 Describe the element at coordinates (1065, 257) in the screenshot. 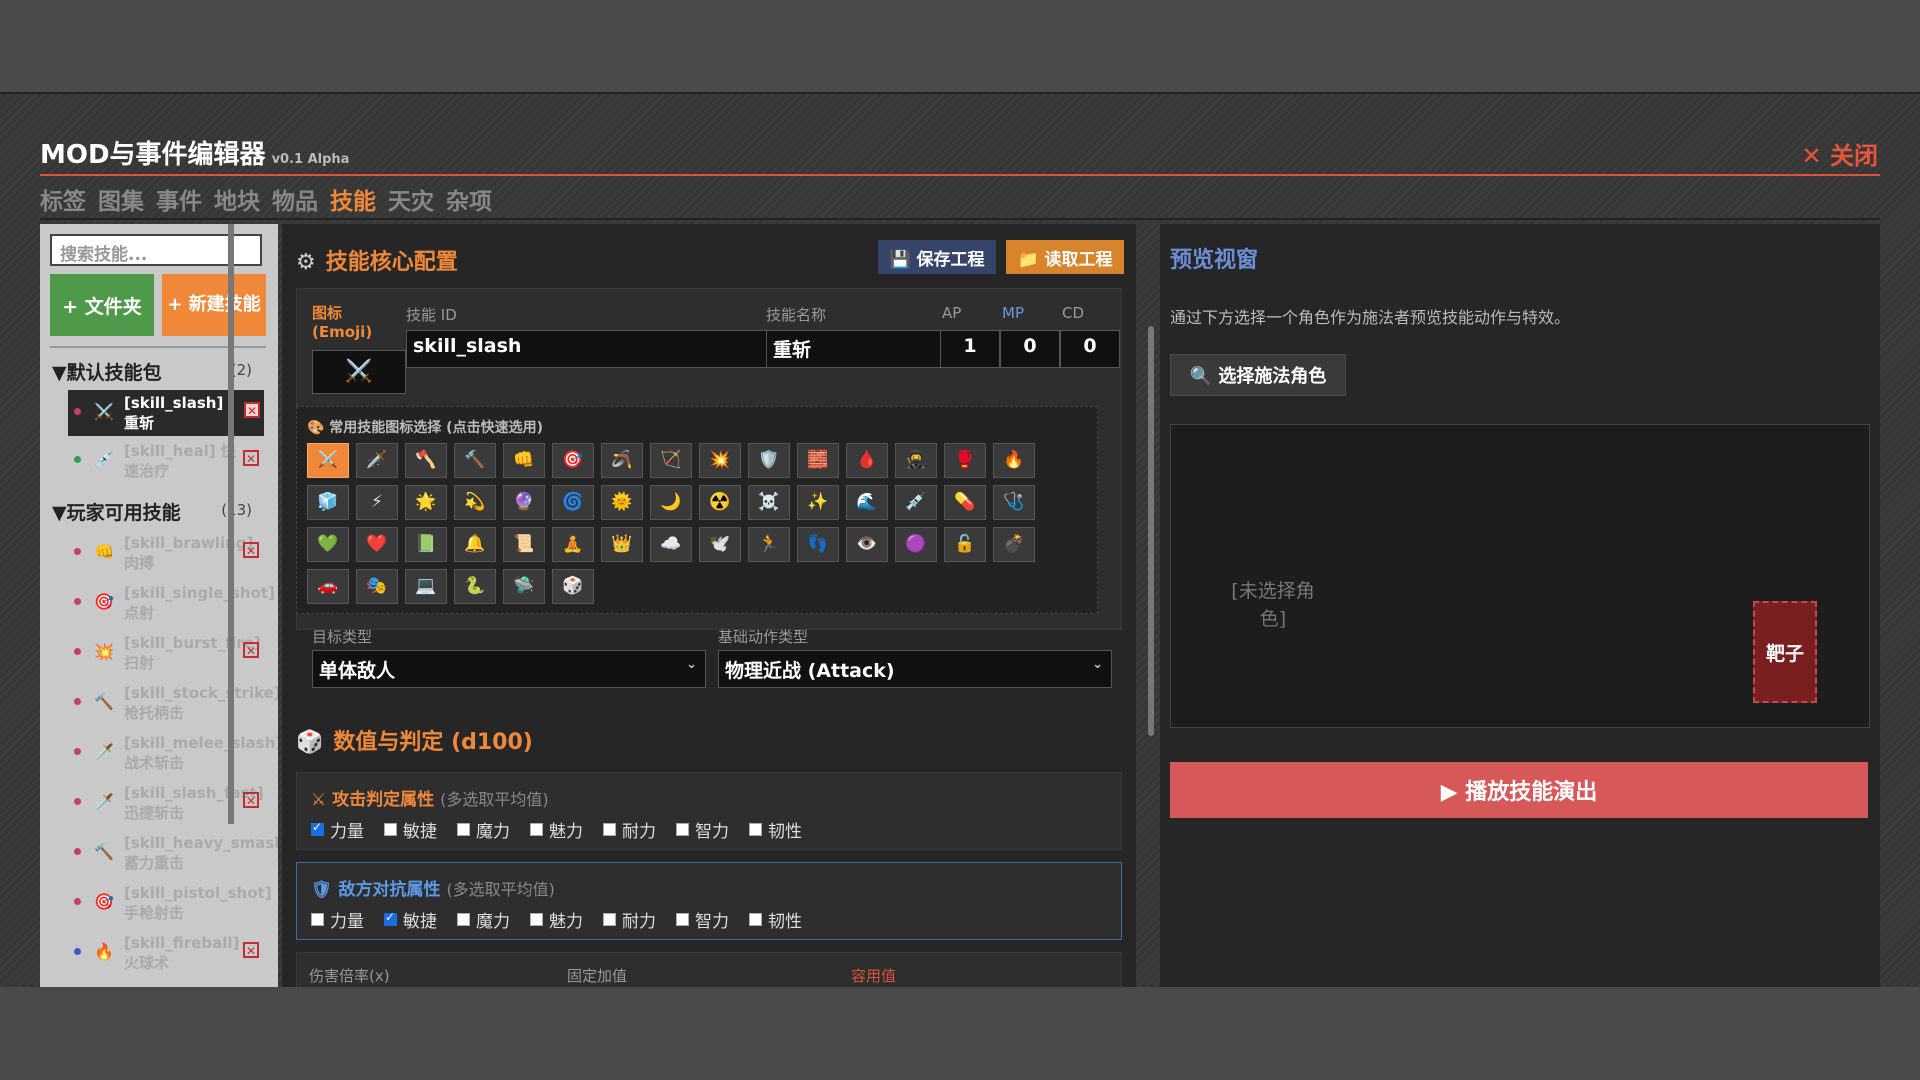

I see `load-project-button: 📁 读取工程` at that location.